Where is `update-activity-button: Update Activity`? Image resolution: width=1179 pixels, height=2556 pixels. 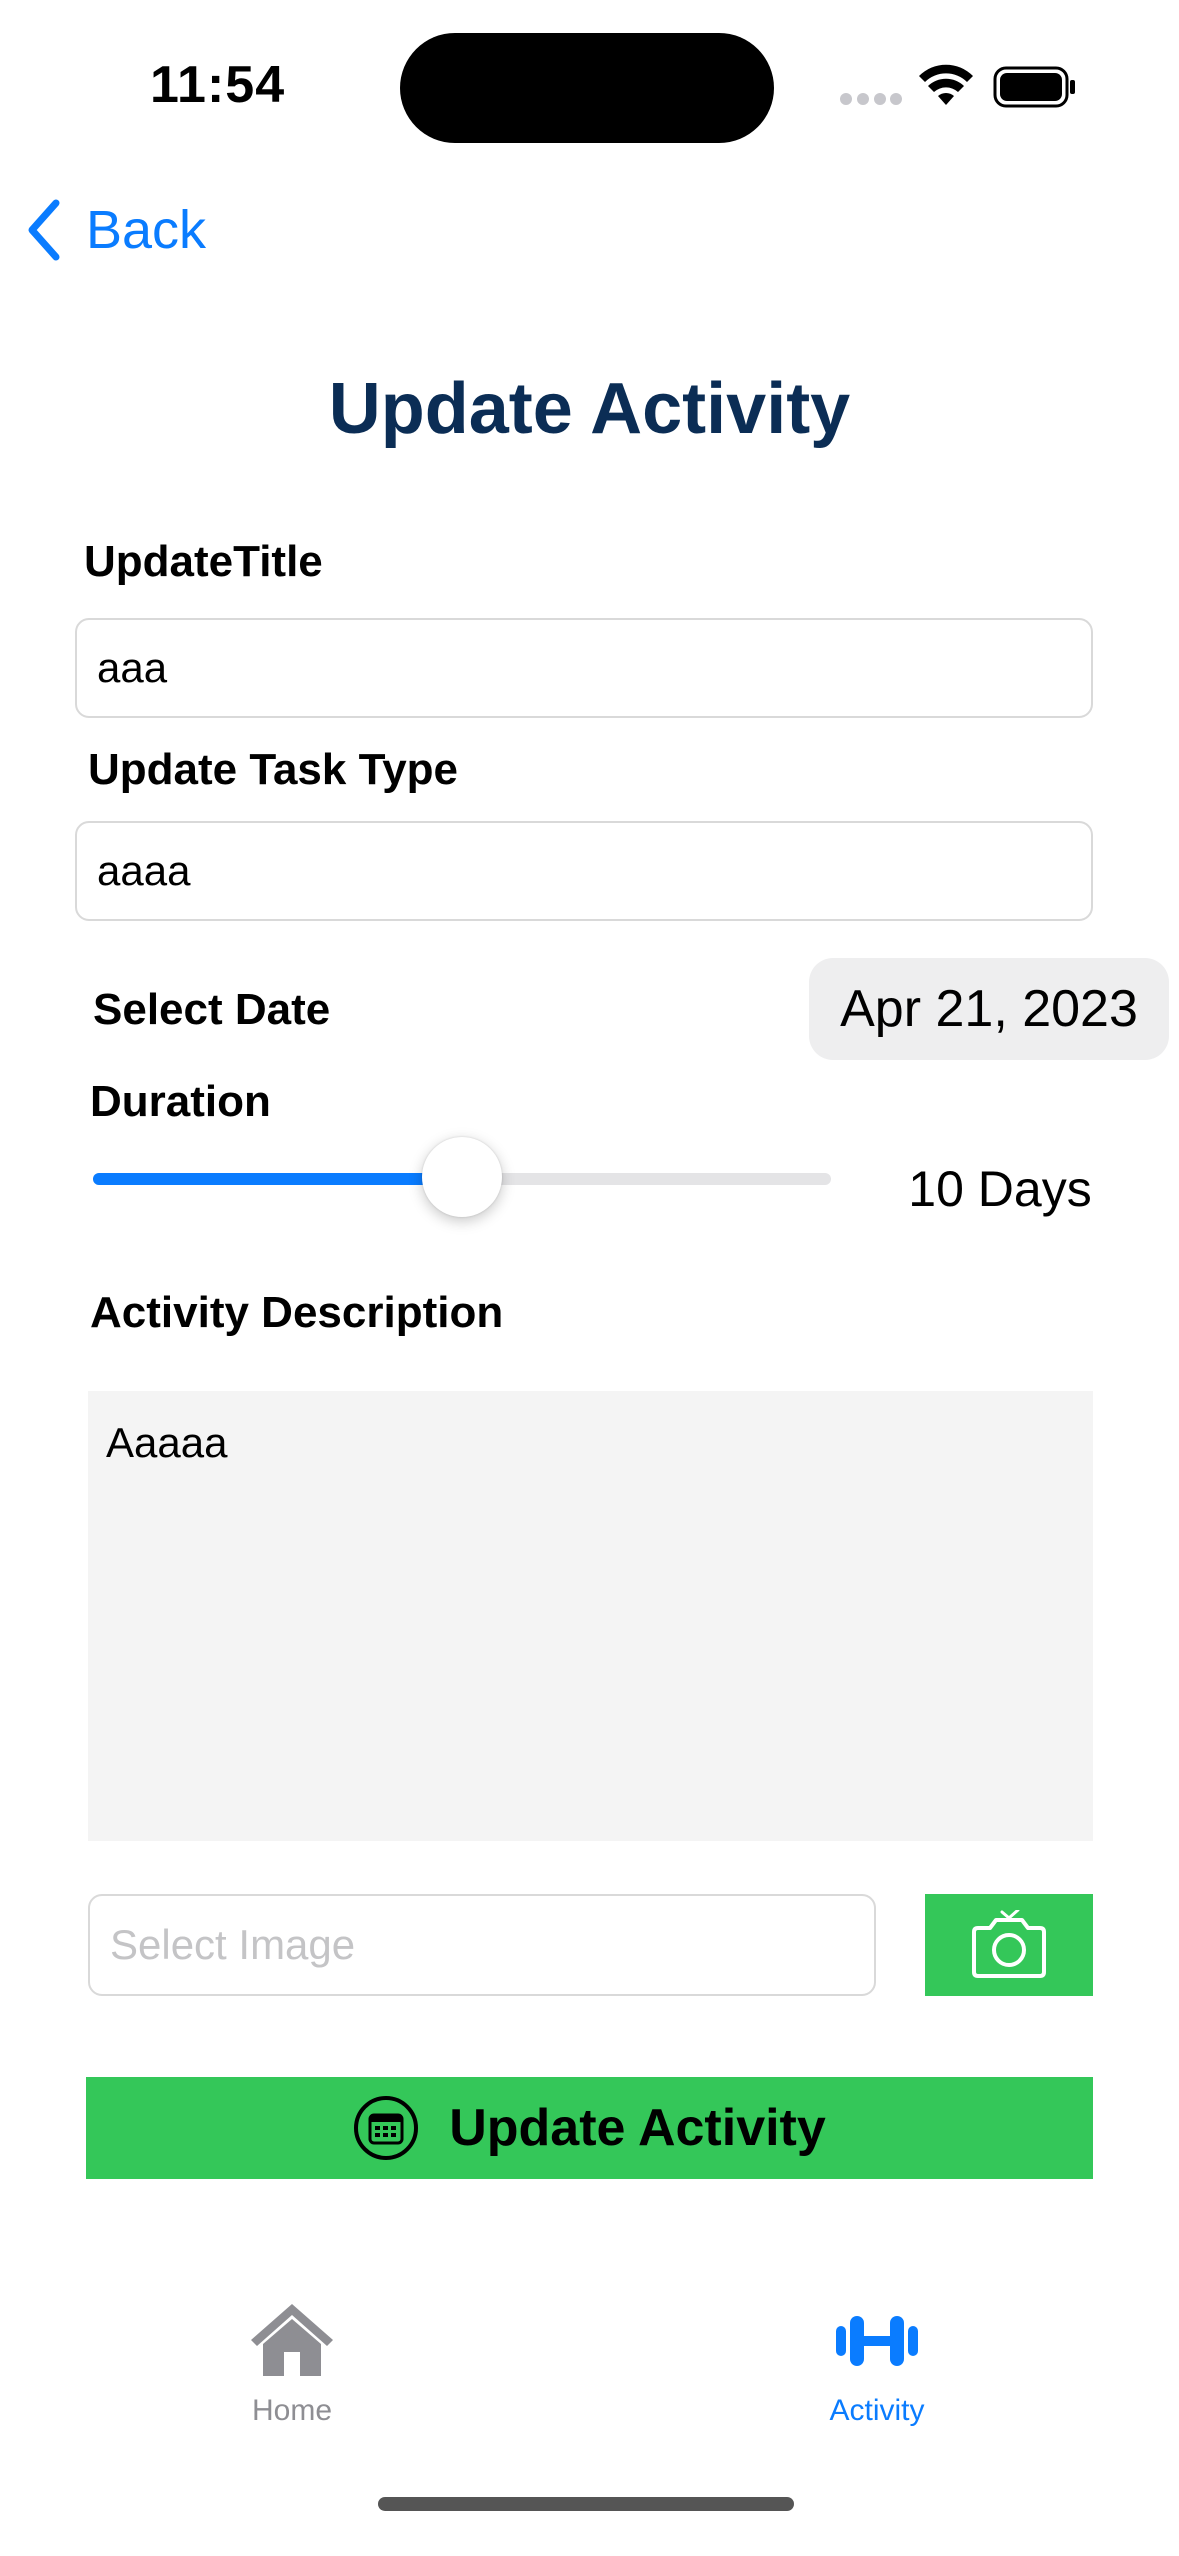 update-activity-button: Update Activity is located at coordinates (589, 2128).